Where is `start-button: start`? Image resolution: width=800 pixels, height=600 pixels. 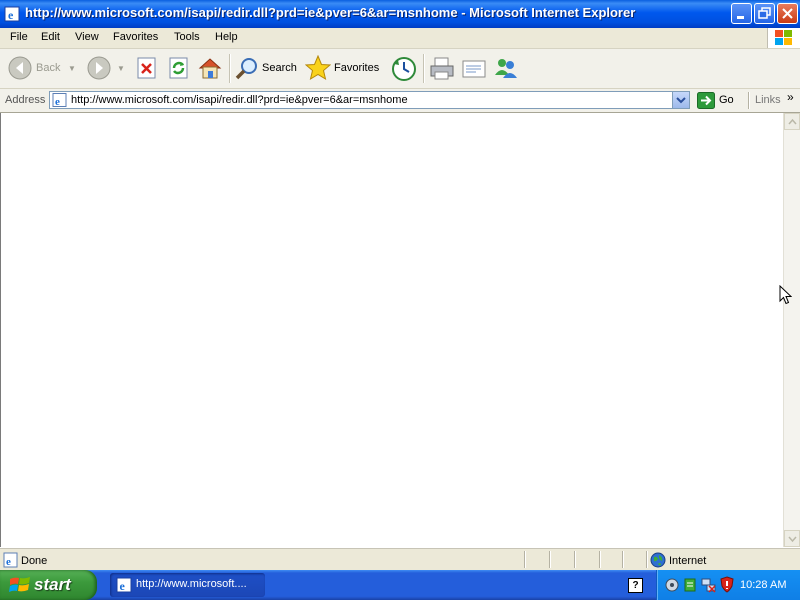 start-button: start is located at coordinates (48, 585).